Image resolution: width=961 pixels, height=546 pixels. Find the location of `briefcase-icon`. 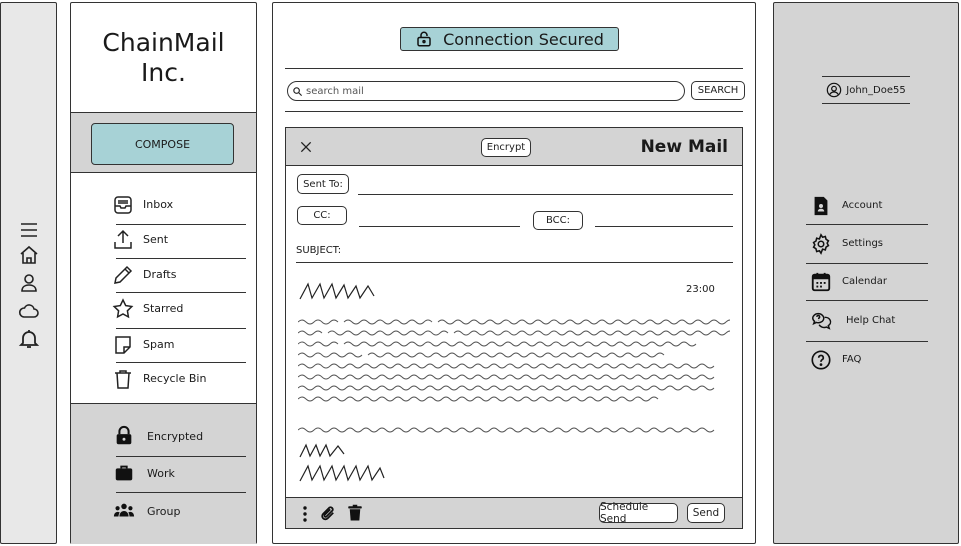

briefcase-icon is located at coordinates (124, 473).